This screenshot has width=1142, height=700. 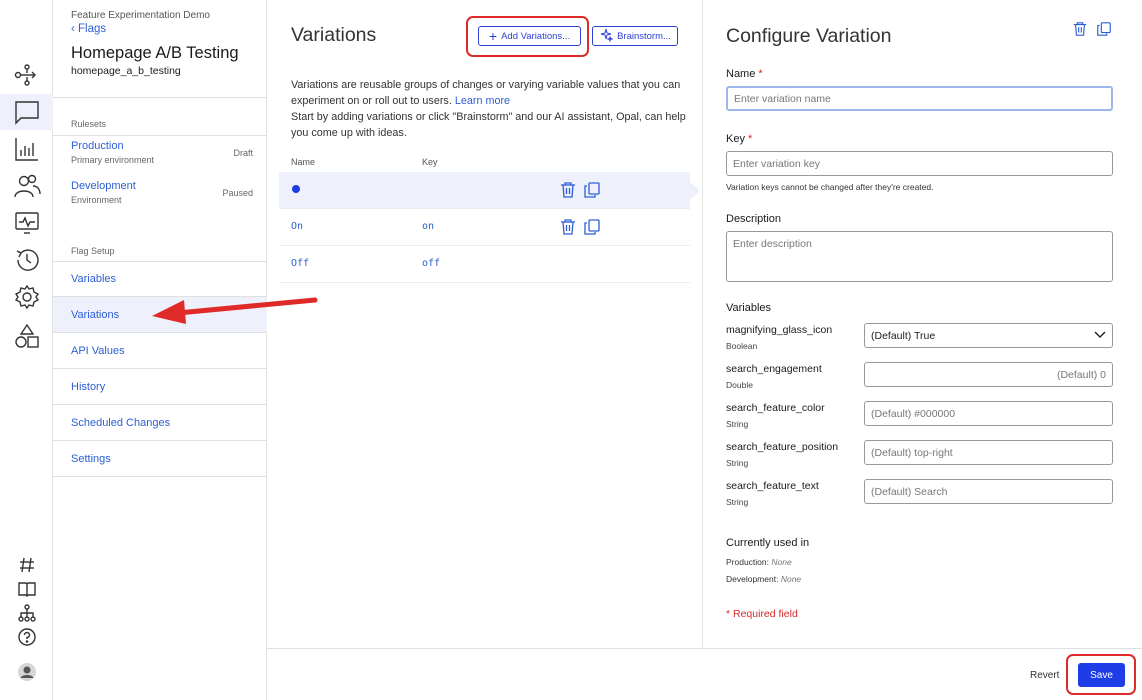 What do you see at coordinates (988, 374) in the screenshot?
I see `search-engagement-input: (Default) 0` at bounding box center [988, 374].